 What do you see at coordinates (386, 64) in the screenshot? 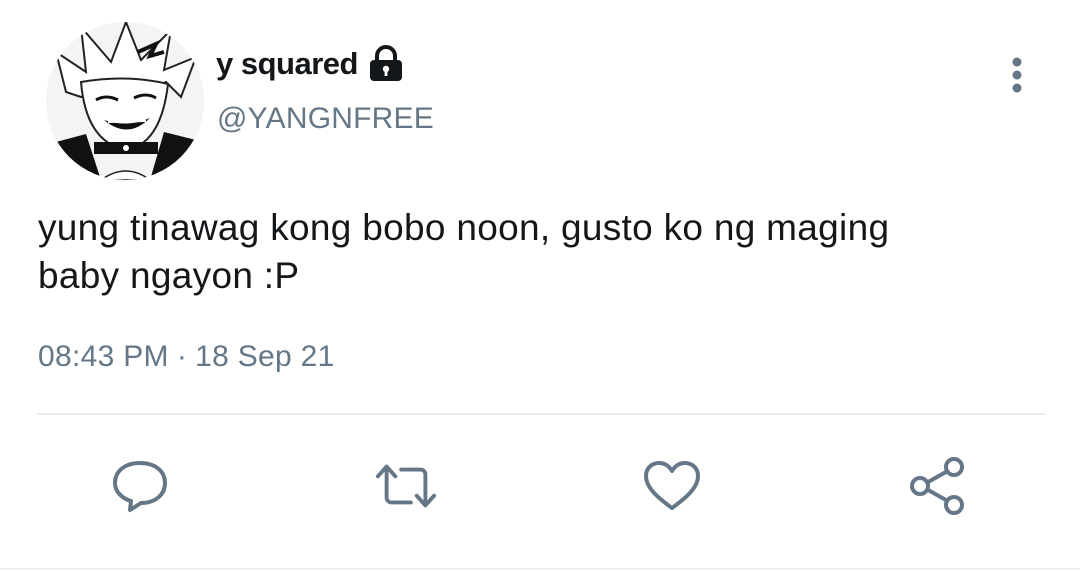
I see `lock-icon` at bounding box center [386, 64].